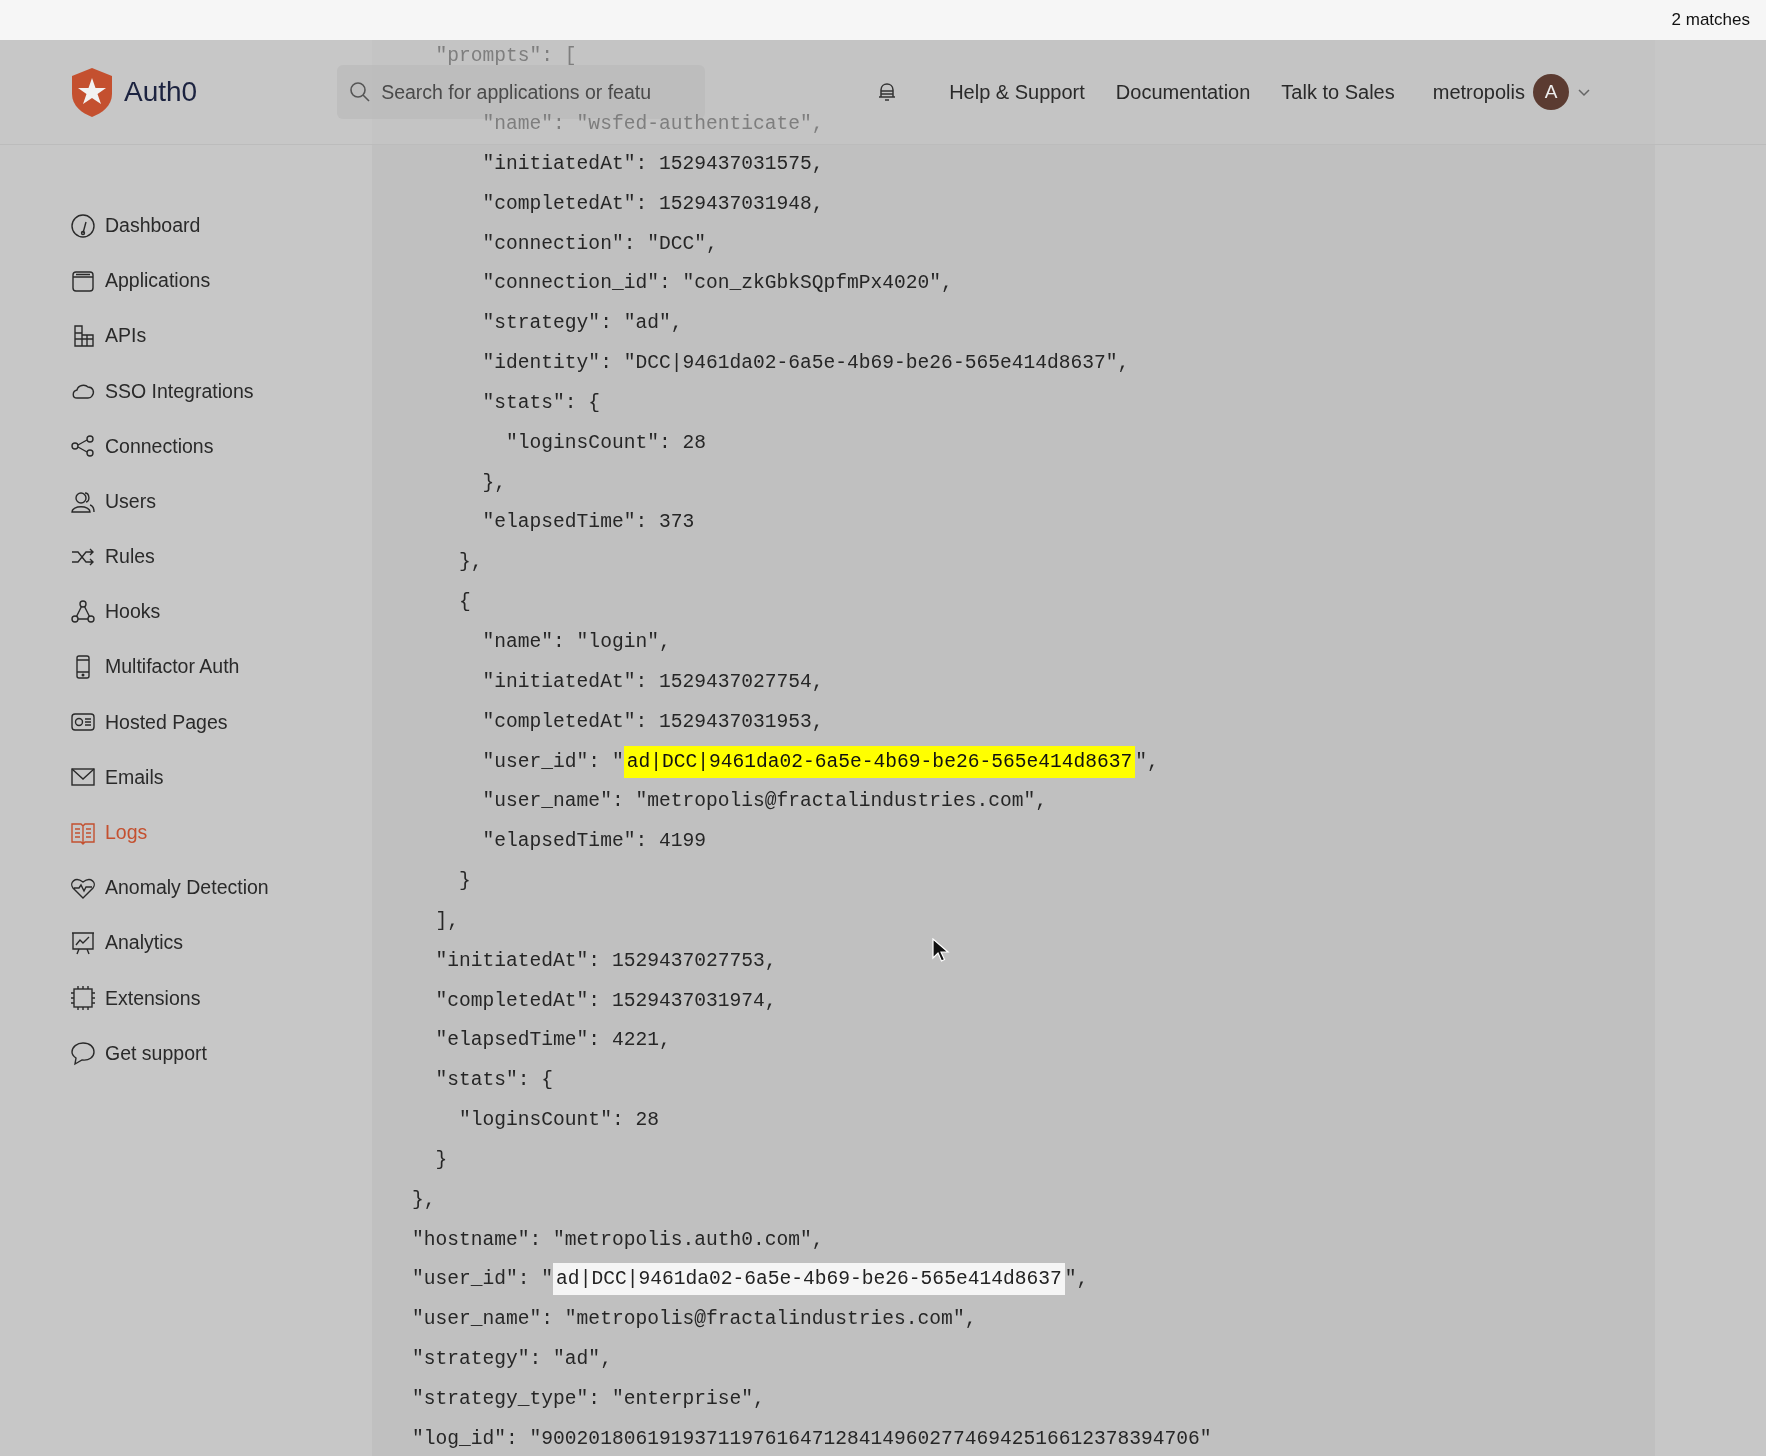 The height and width of the screenshot is (1456, 1766). Describe the element at coordinates (186, 943) in the screenshot. I see `sidebar-item: Analytics` at that location.